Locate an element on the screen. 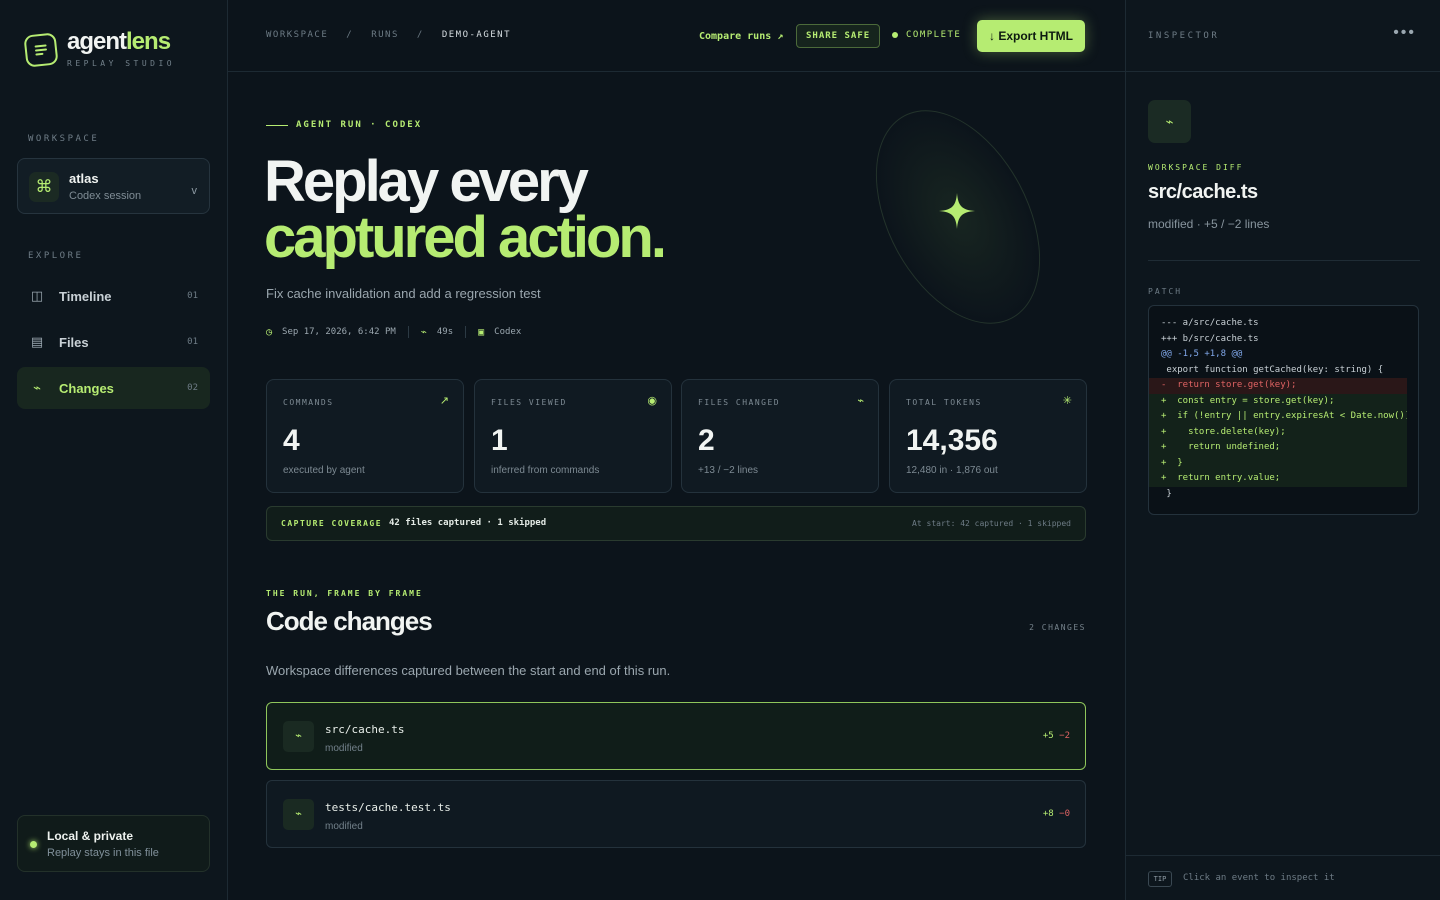 The height and width of the screenshot is (900, 1440). lines-removed: −2 is located at coordinates (1064, 736).